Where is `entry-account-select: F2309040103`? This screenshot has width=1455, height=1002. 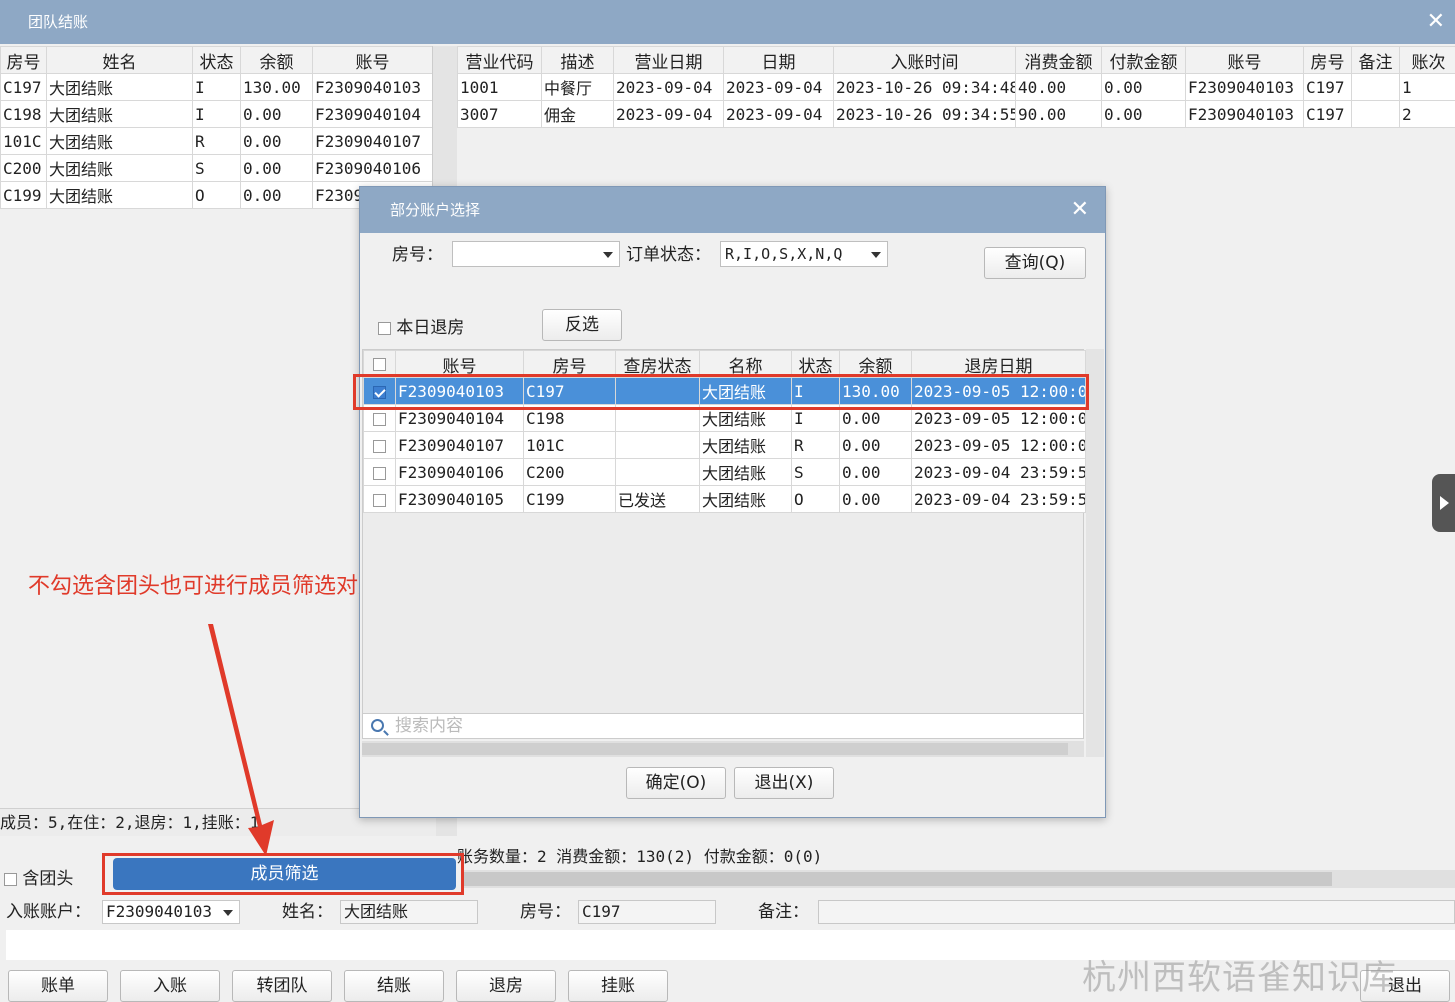 entry-account-select: F2309040103 is located at coordinates (171, 912).